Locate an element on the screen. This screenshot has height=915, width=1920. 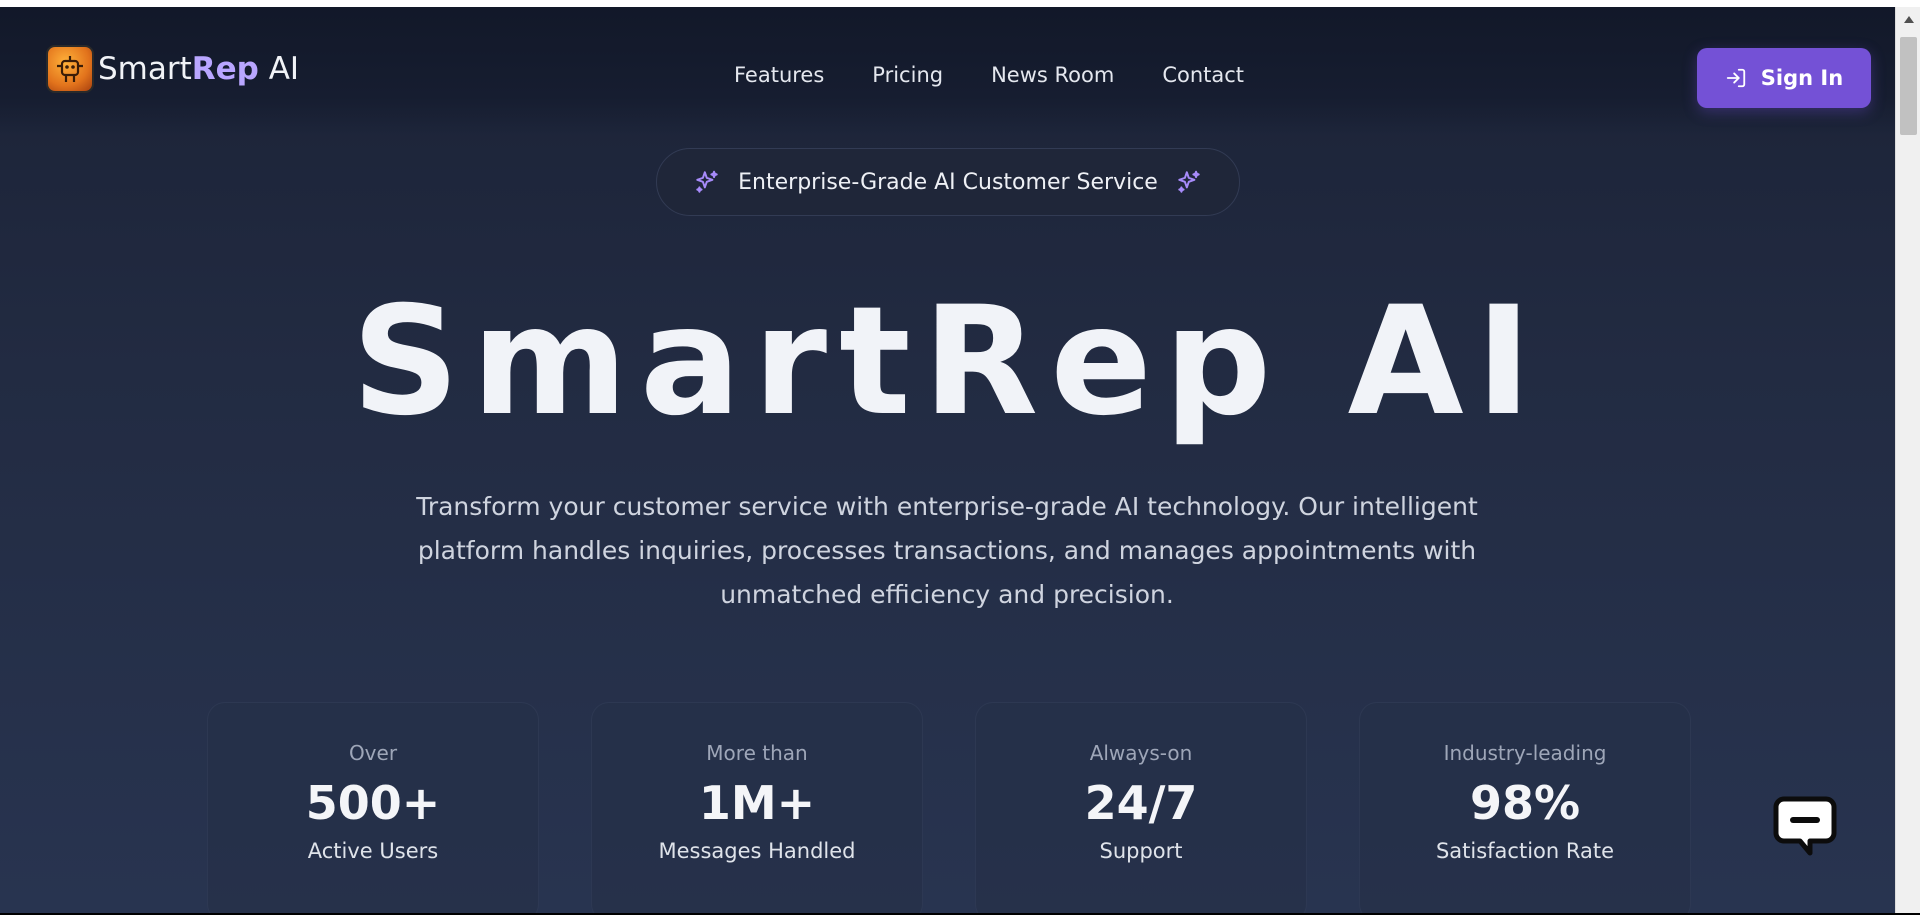
hero-title: SmartRep AI is located at coordinates (947, 362).